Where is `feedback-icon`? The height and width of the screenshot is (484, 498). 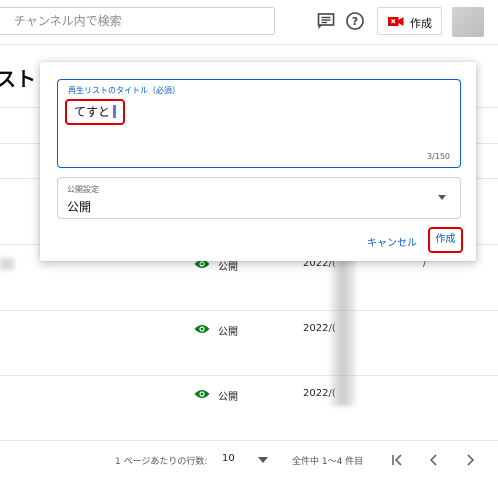
feedback-icon is located at coordinates (326, 21).